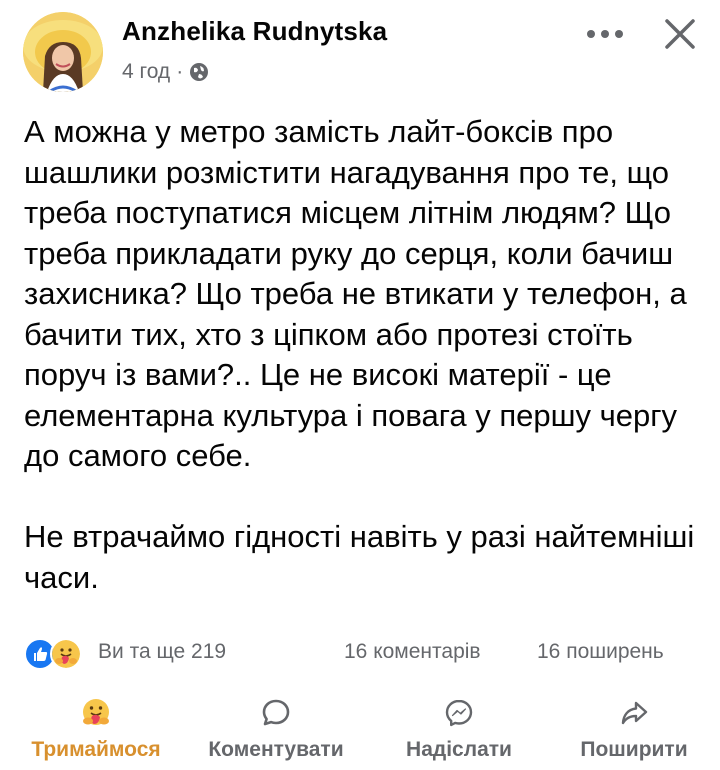 Image resolution: width=720 pixels, height=770 pixels. I want to click on share-button: Поширити, so click(634, 730).